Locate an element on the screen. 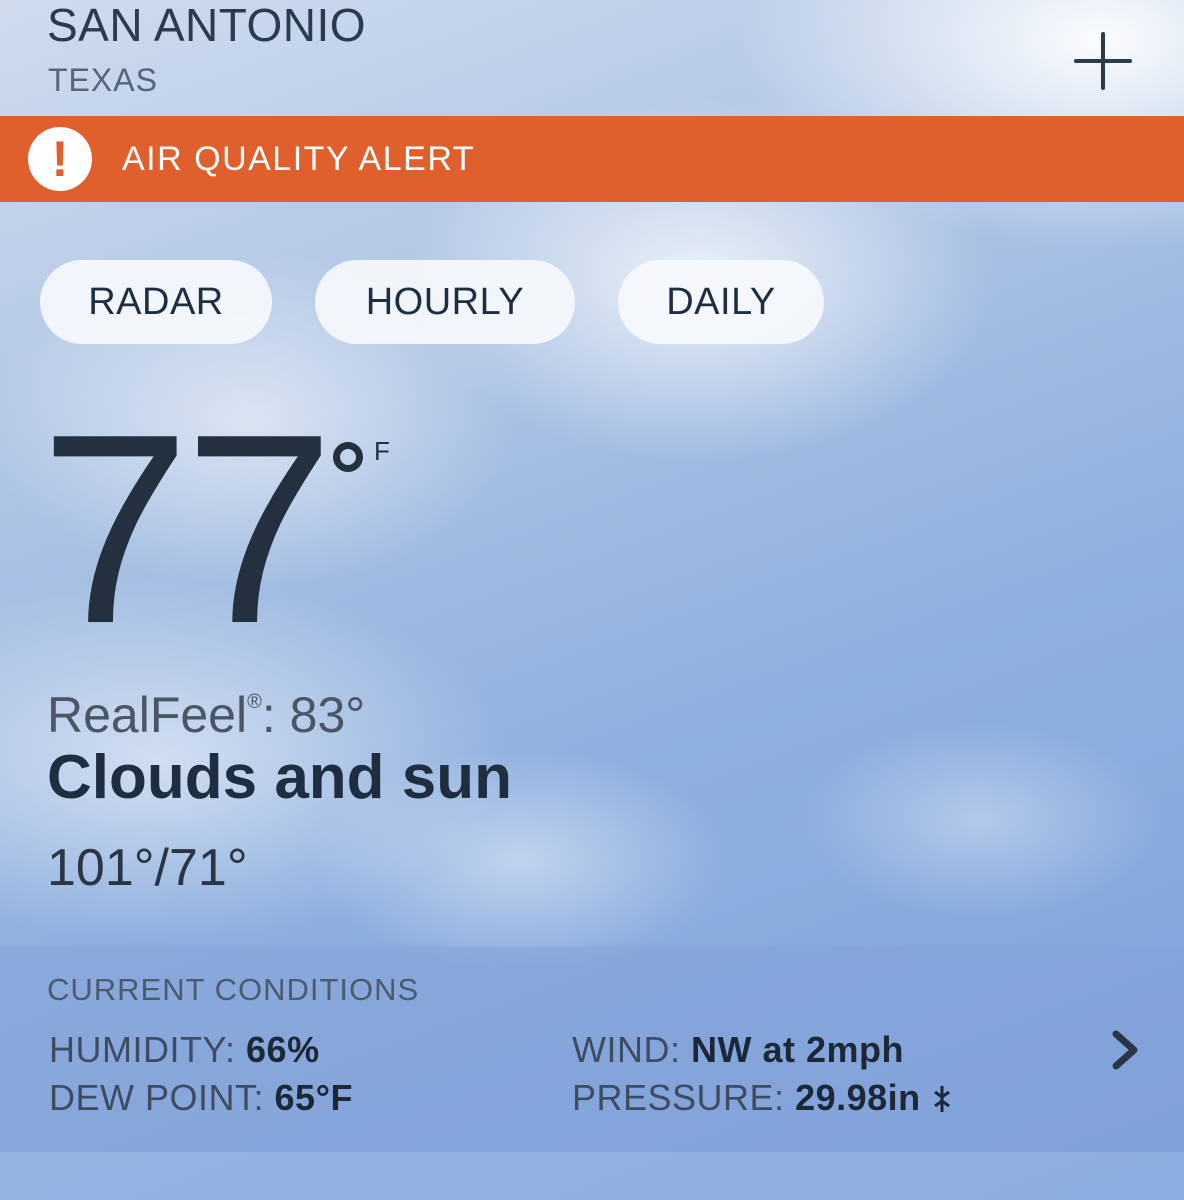  dew-point-value: 65°F is located at coordinates (313, 1097).